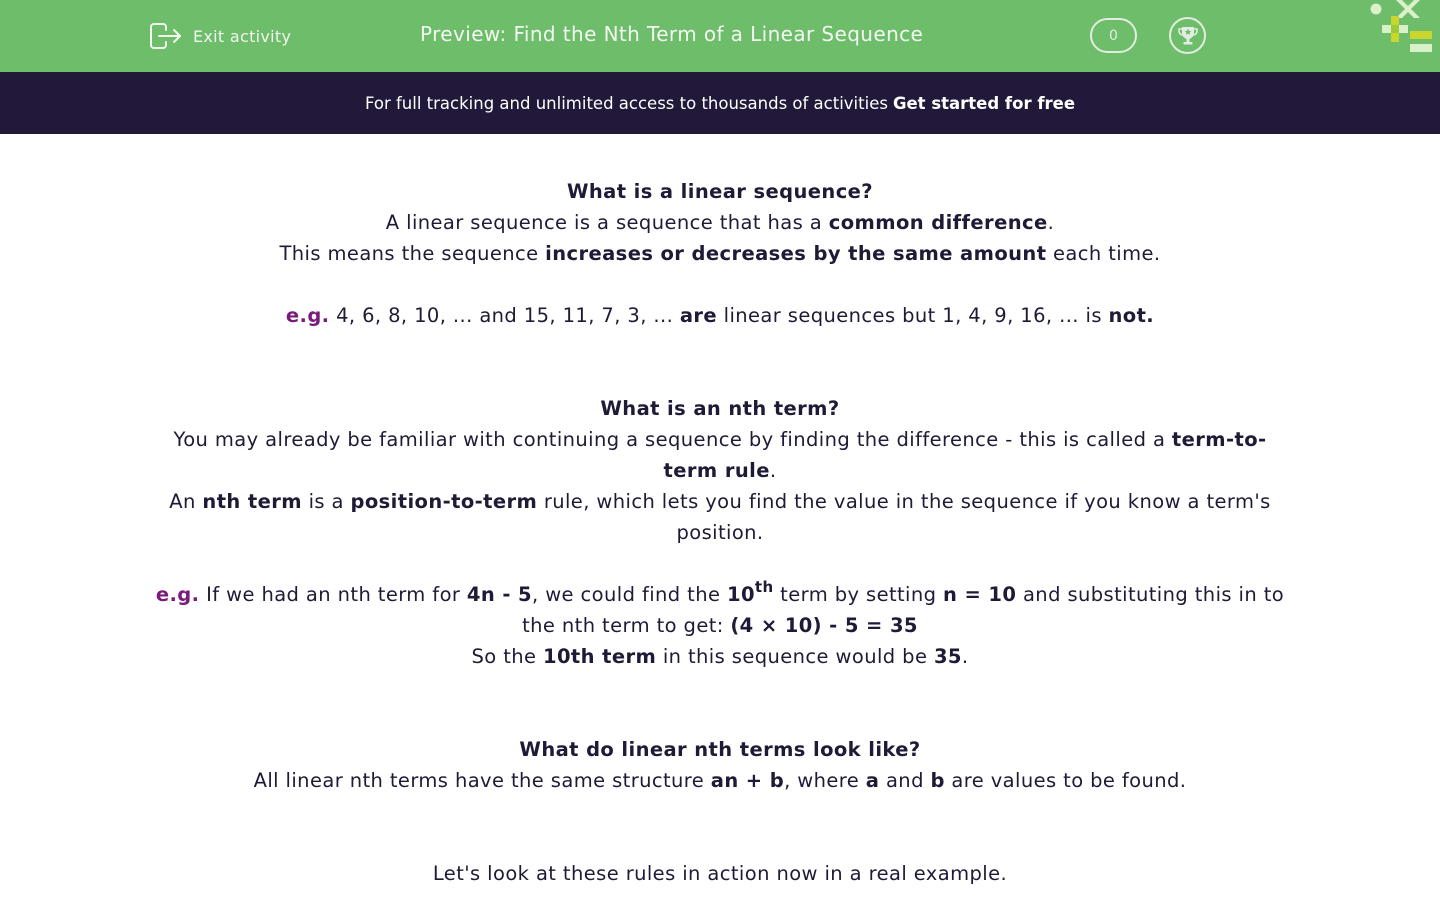  I want to click on trophy-button, so click(1187, 35).